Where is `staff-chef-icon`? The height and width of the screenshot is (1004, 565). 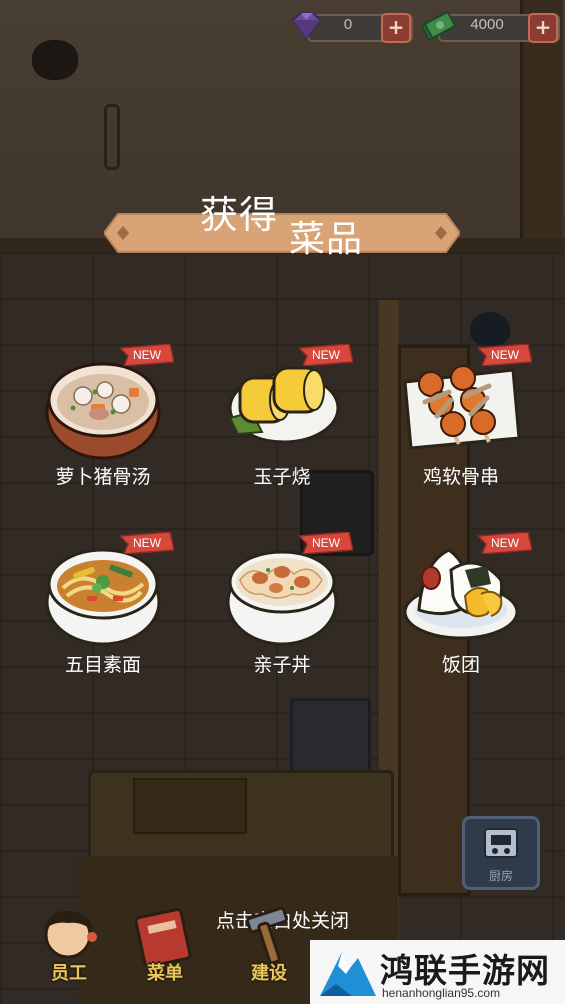 staff-chef-icon is located at coordinates (70, 934).